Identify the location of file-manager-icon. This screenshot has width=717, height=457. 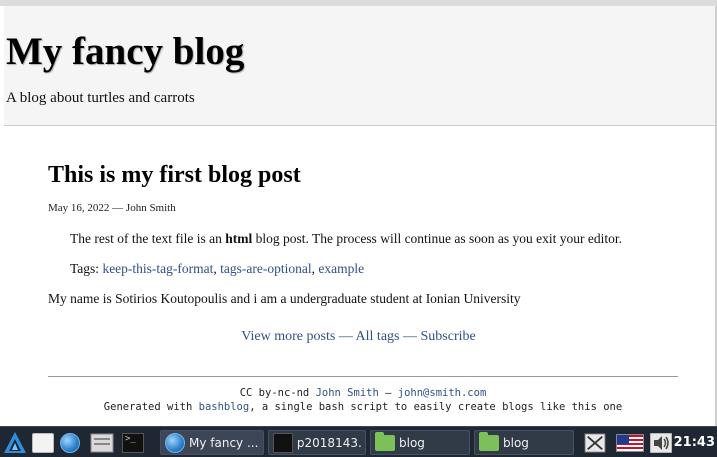
(102, 442).